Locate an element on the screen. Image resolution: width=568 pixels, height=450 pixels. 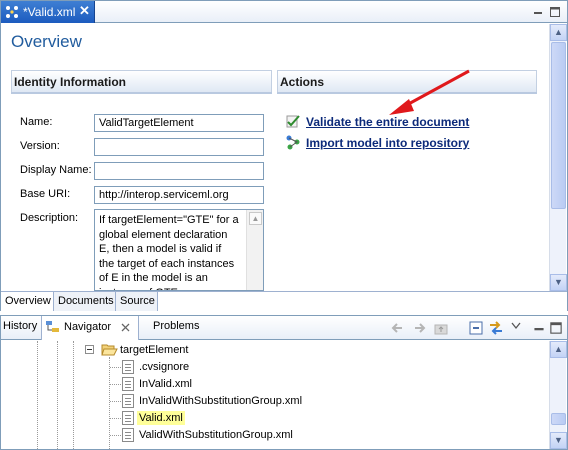
editor-scrollbar: ▲ ▼ is located at coordinates (558, 157).